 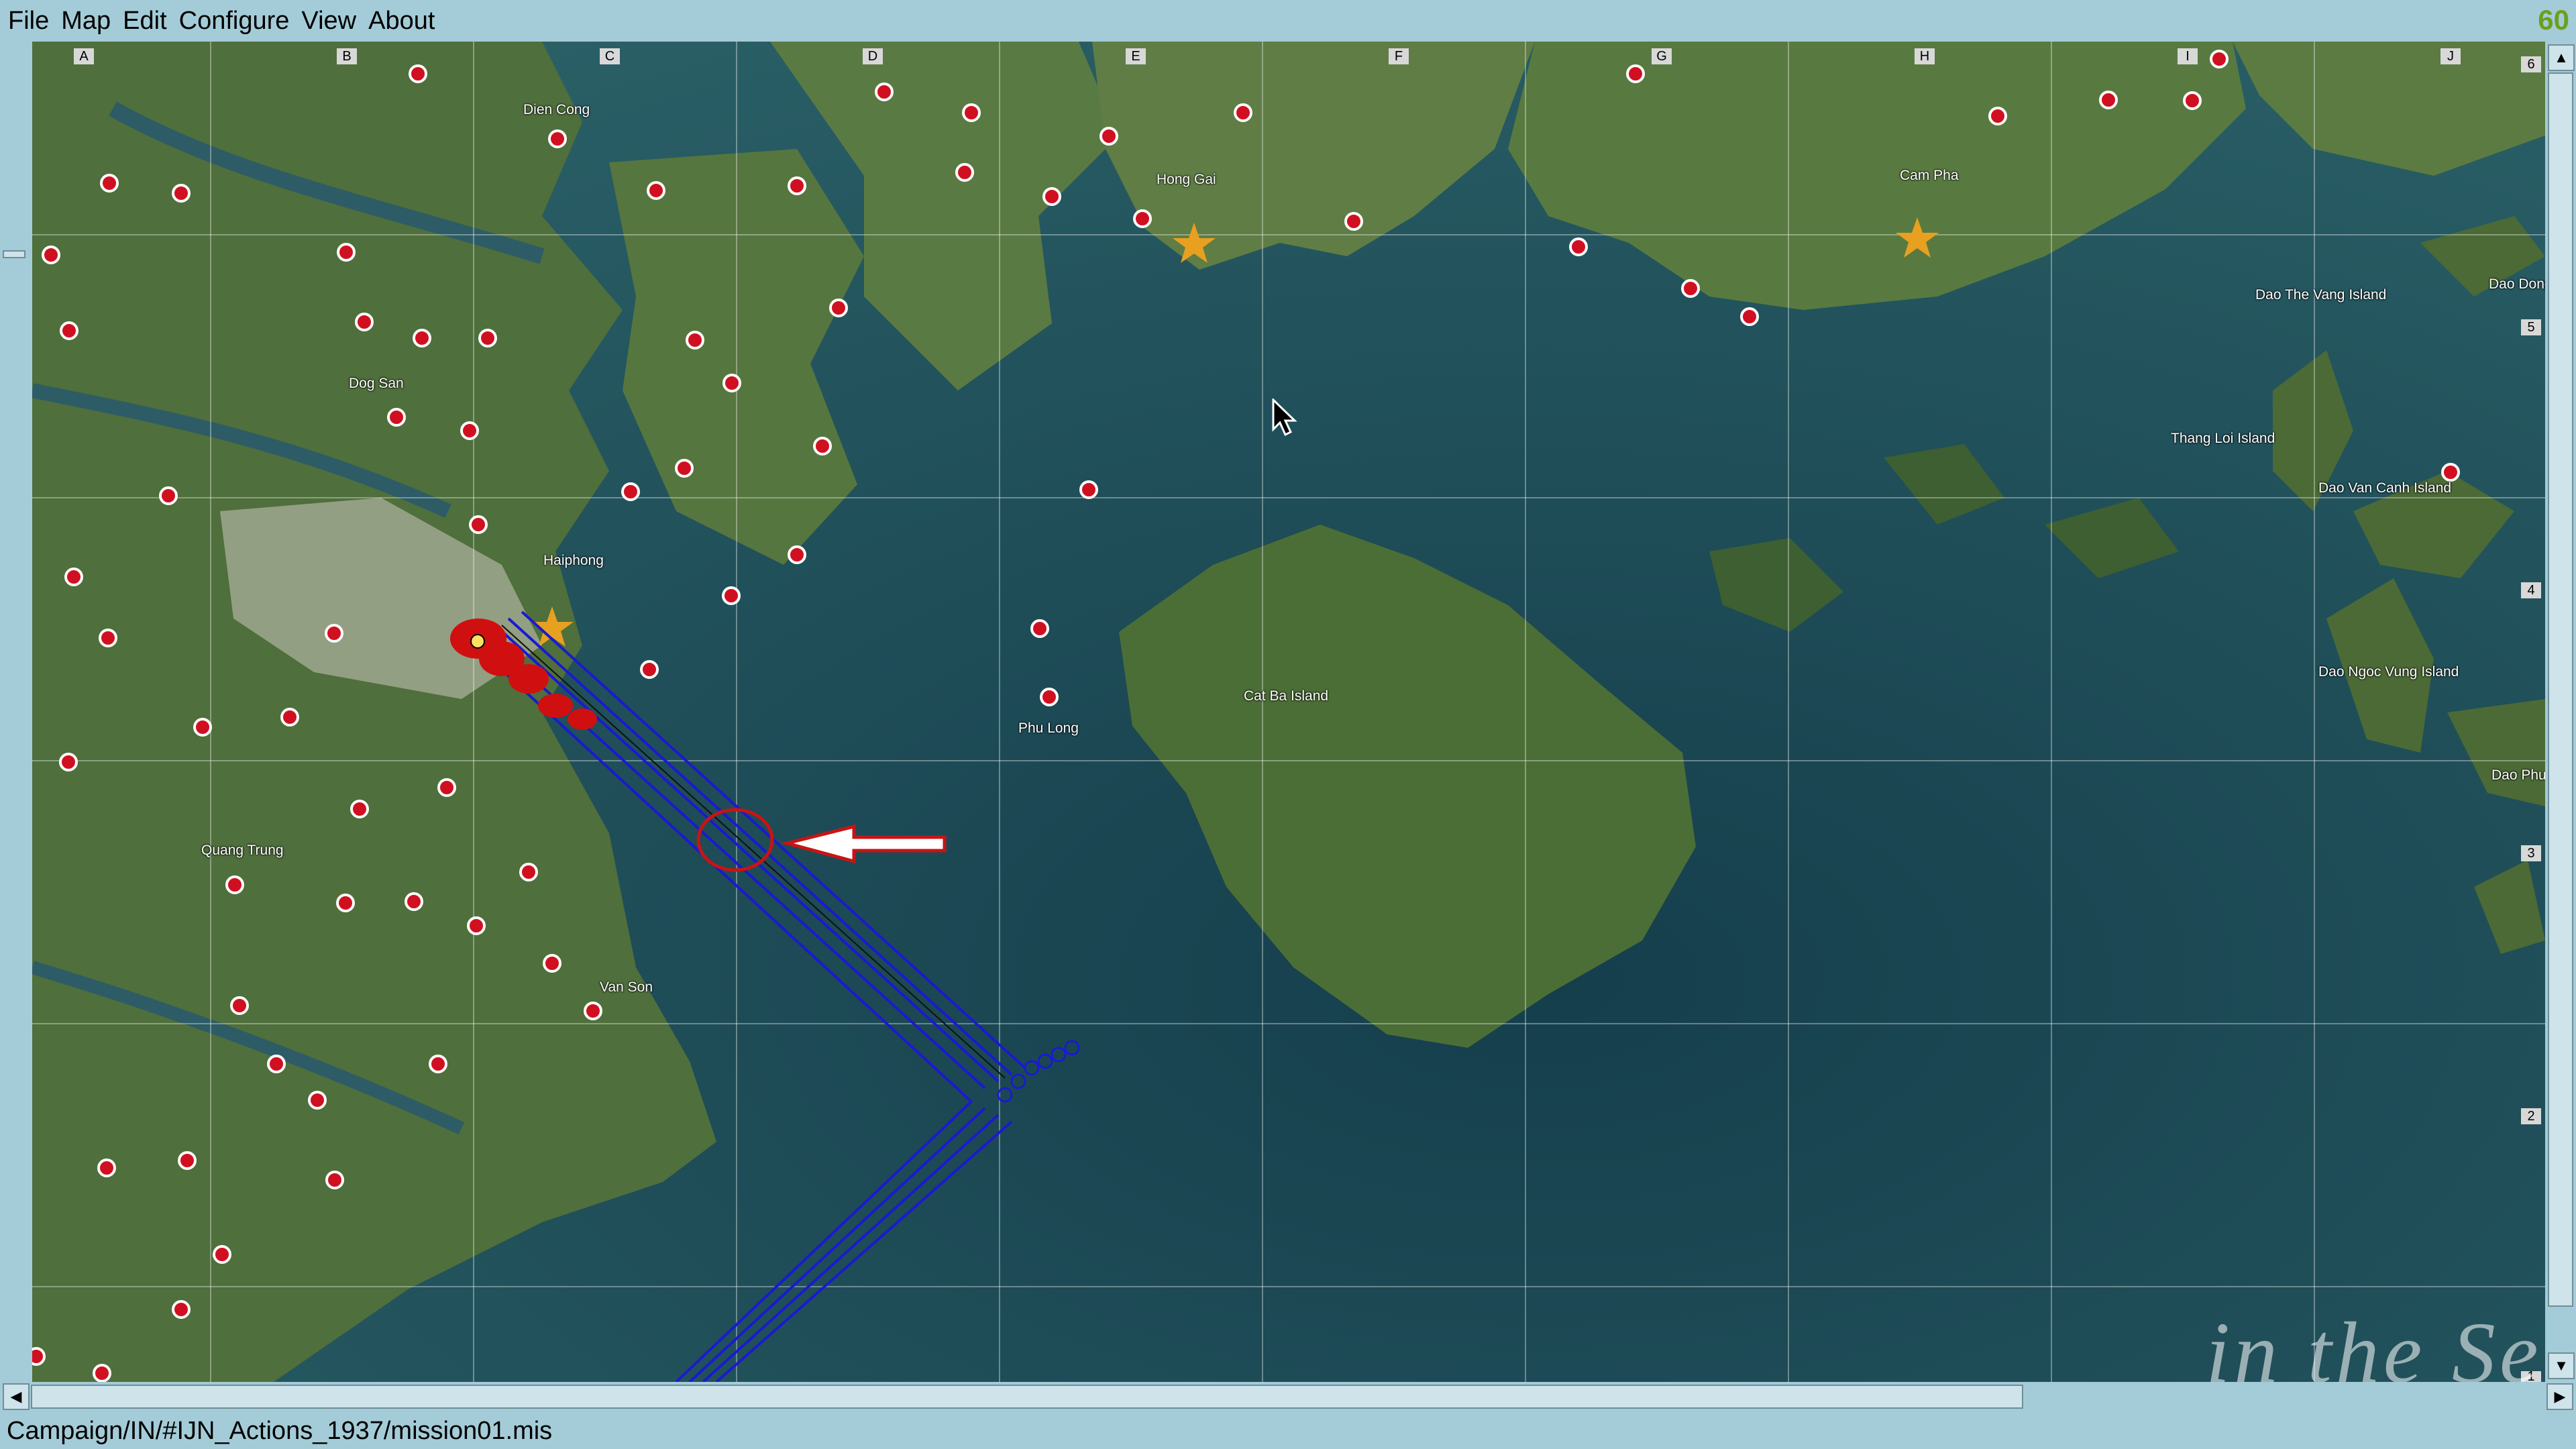 I want to click on grid-column-label-a: A, so click(x=84, y=56).